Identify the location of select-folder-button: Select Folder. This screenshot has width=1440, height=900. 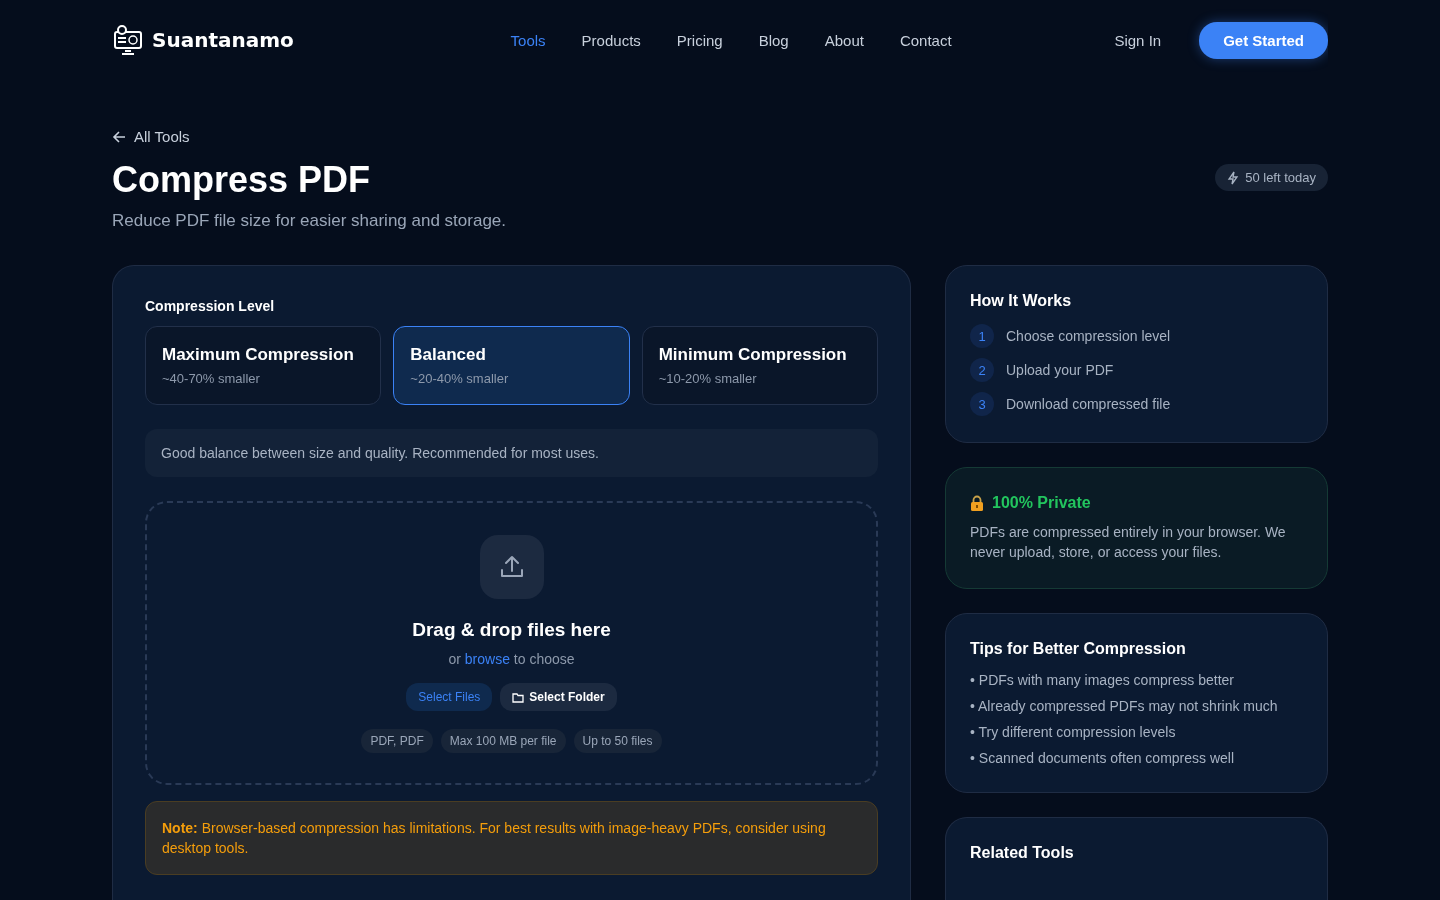
(558, 697).